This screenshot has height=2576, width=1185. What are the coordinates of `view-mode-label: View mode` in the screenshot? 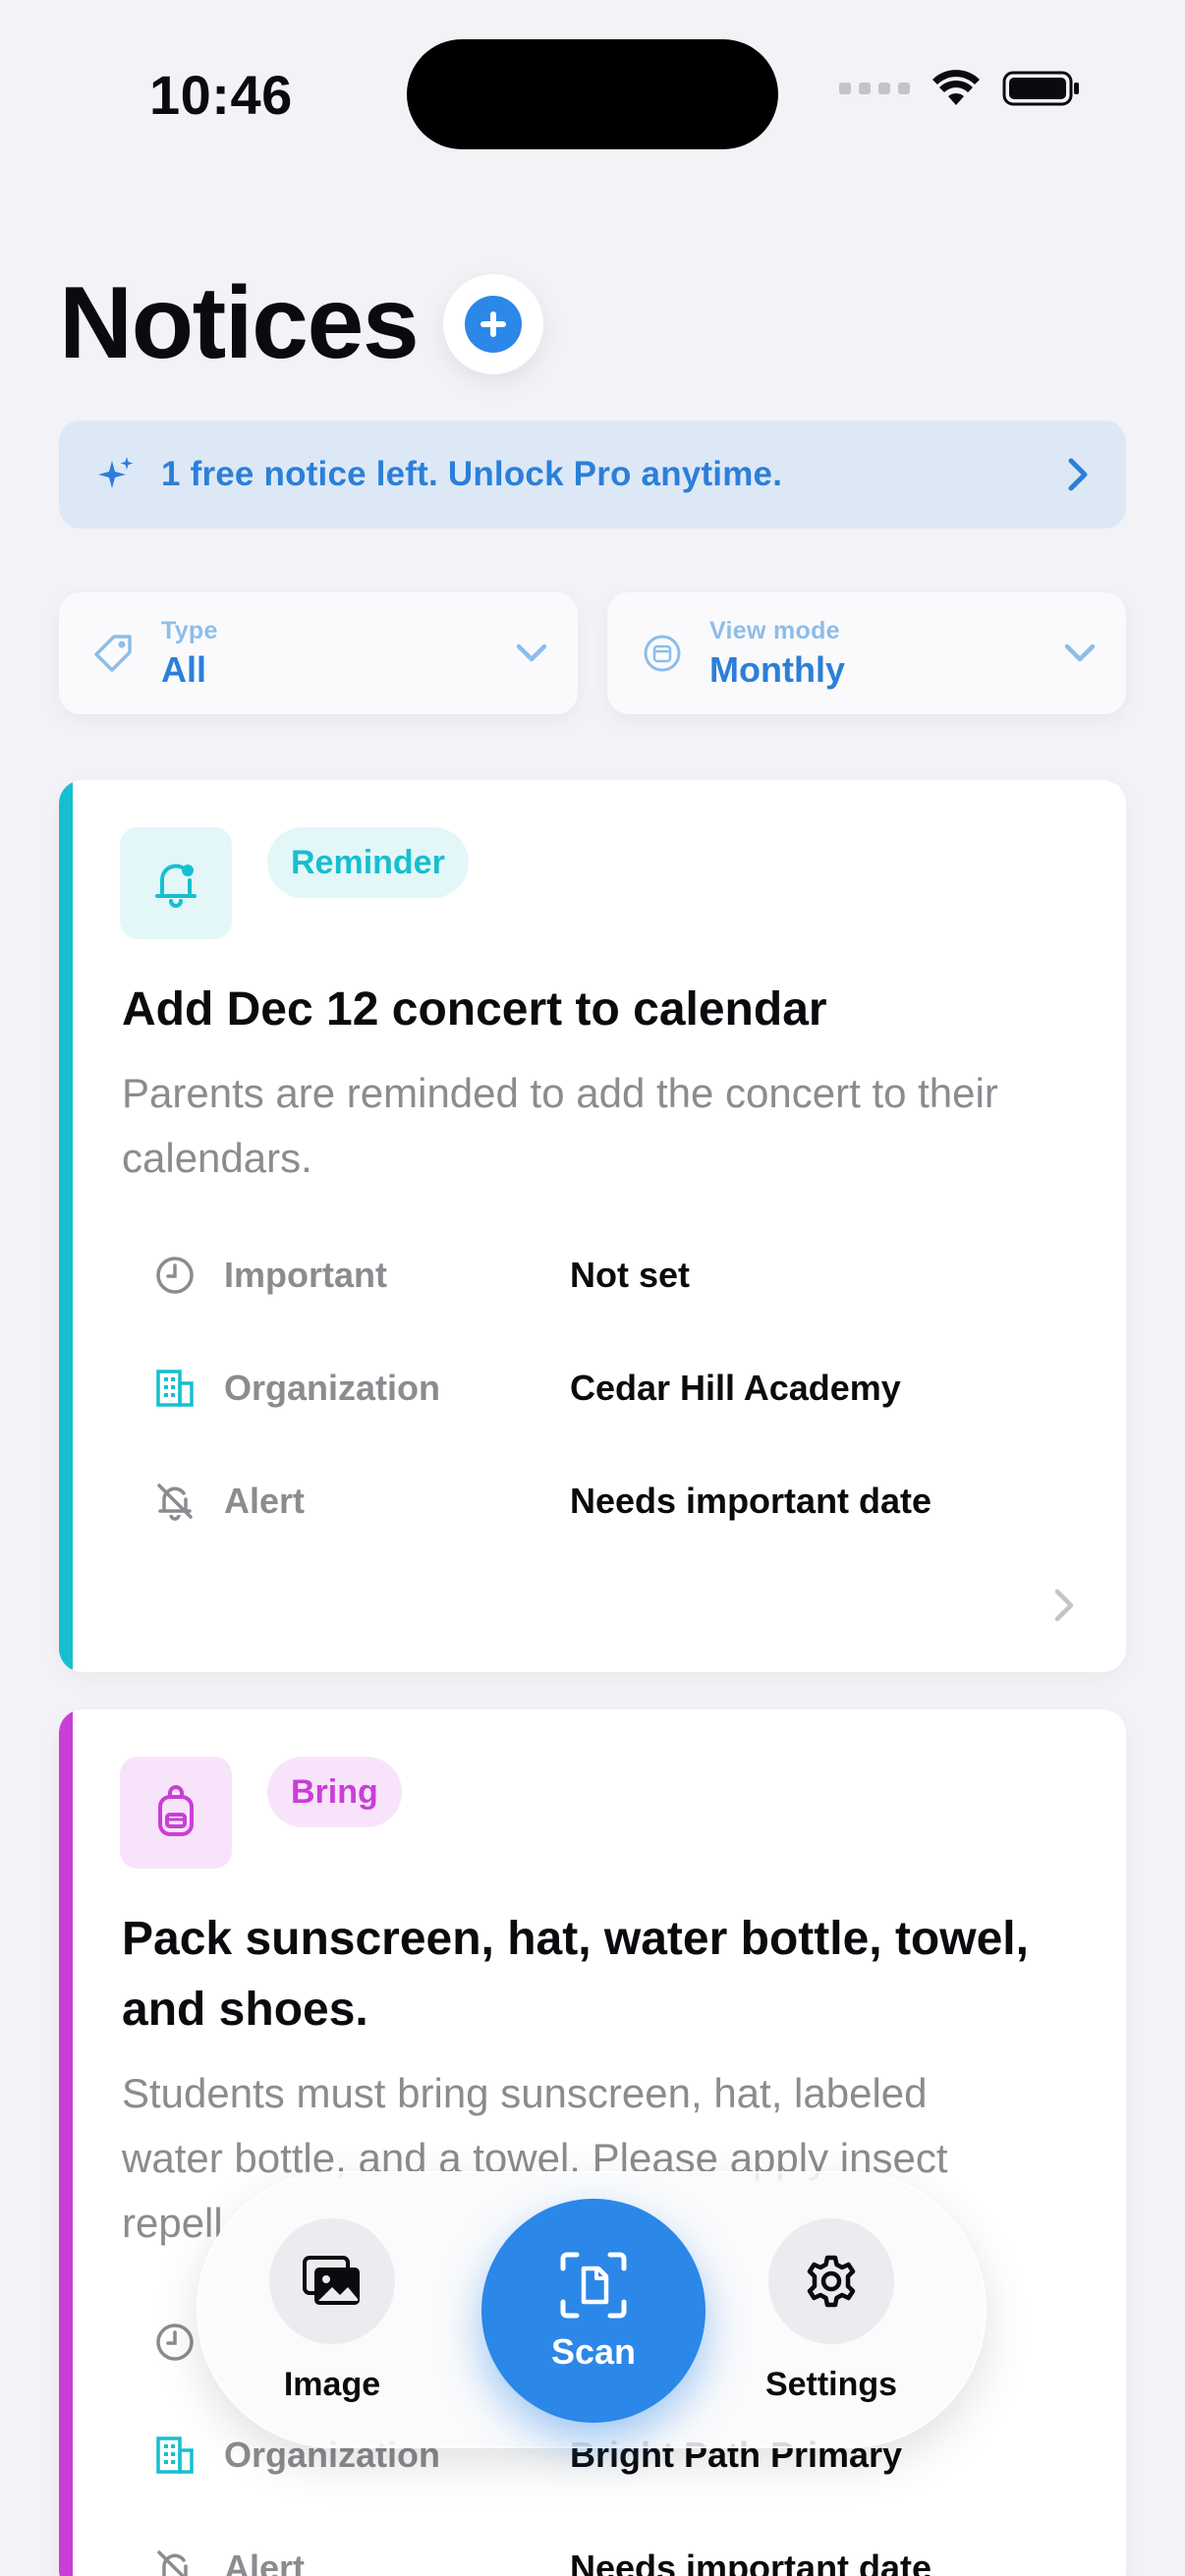 It's located at (775, 630).